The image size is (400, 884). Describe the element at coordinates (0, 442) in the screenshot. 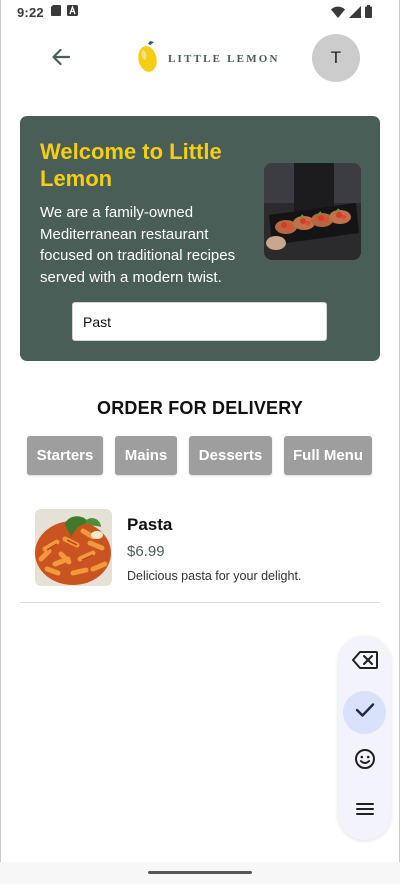

I see `frame-left-edge` at that location.